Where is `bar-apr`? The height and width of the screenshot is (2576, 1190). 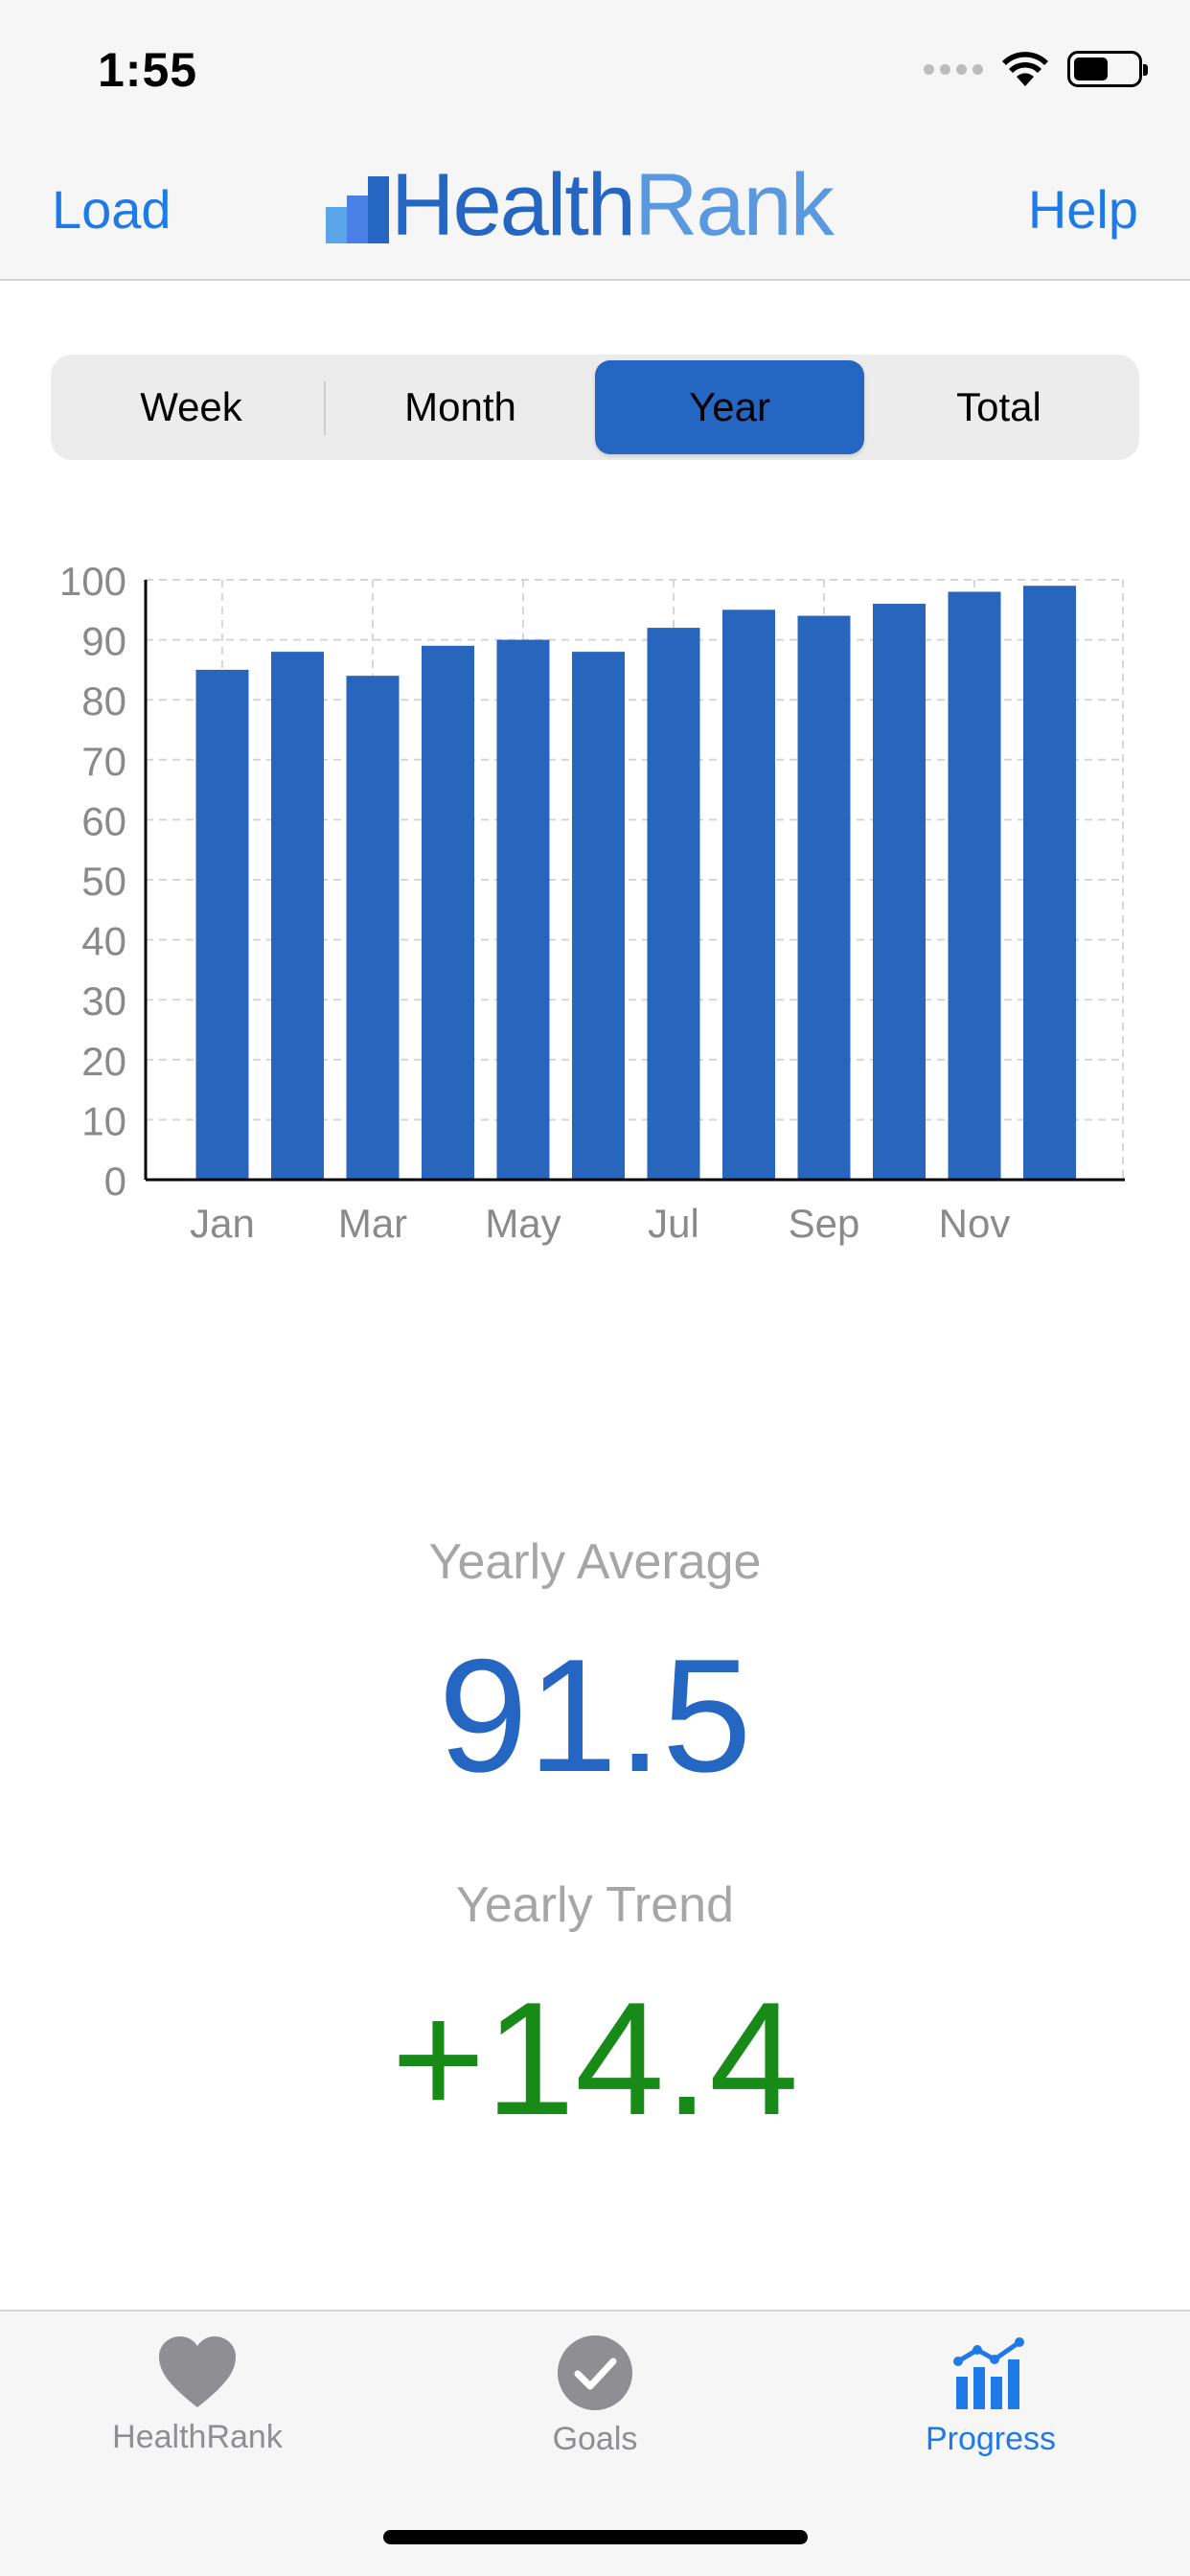
bar-apr is located at coordinates (448, 912).